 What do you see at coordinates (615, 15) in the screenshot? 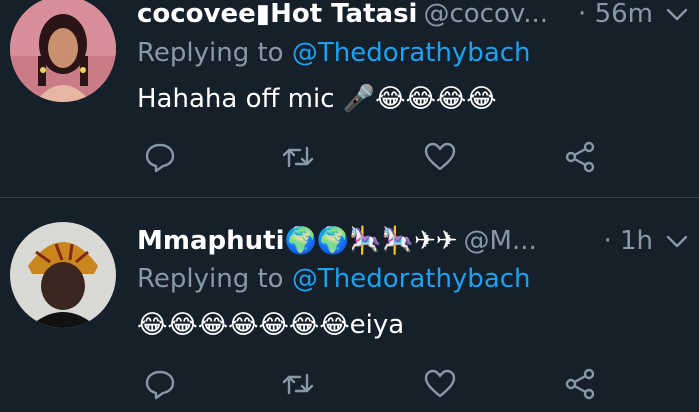
I see `timestamp: · 56m` at bounding box center [615, 15].